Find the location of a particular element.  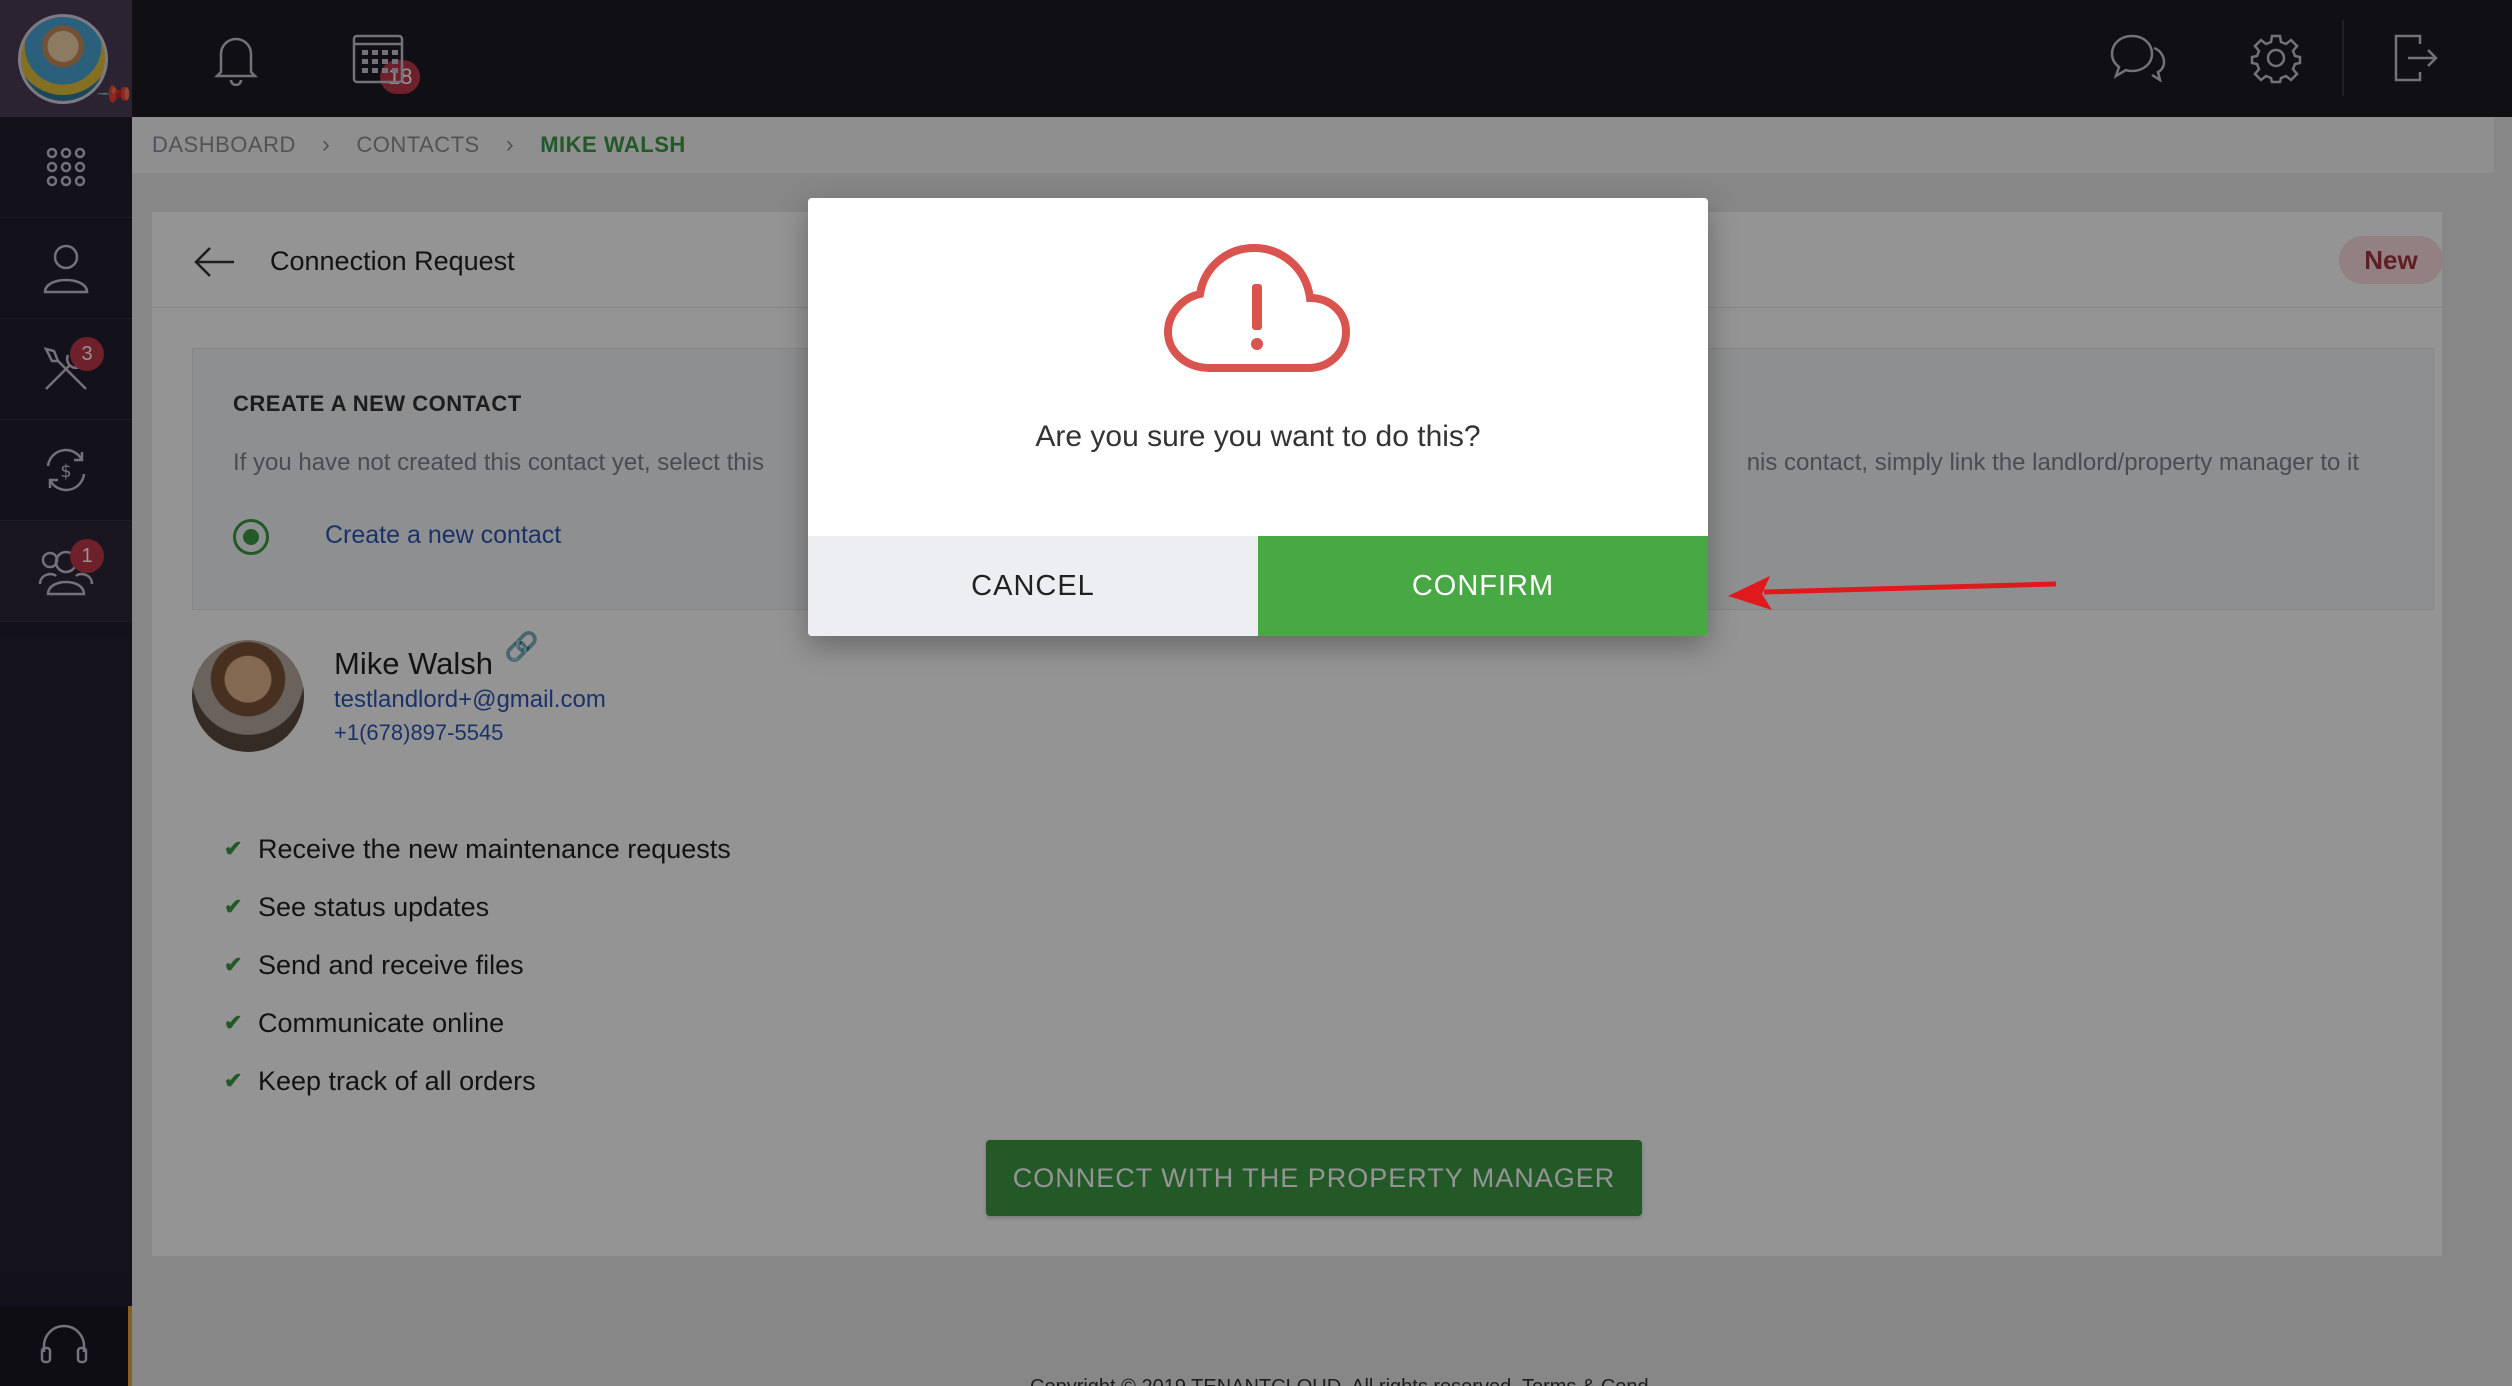

annotation-arrow-icon is located at coordinates (1892, 593).